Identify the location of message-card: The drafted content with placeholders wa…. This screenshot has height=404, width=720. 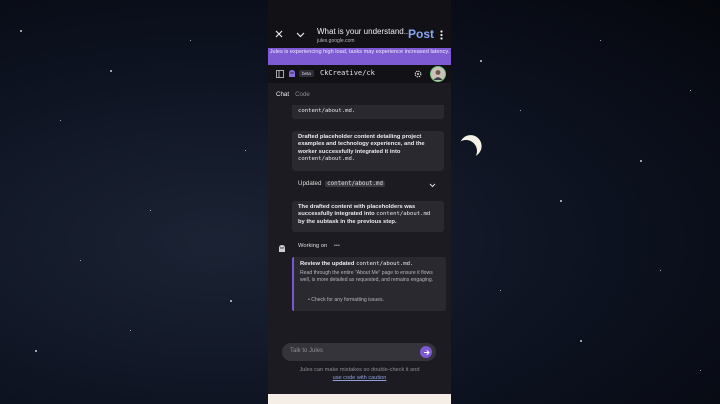
(368, 216).